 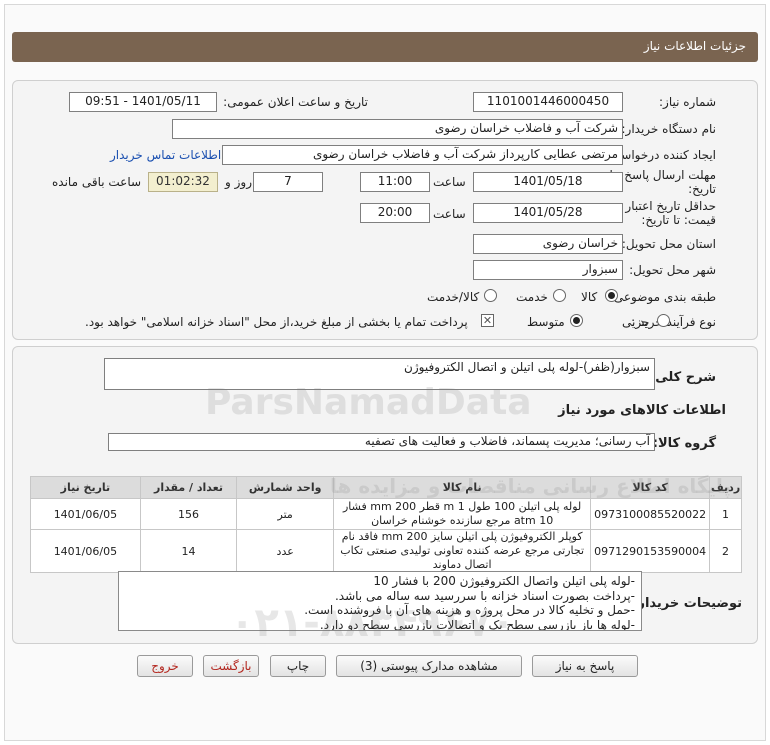 I want to click on deadline-time-field: 11:00, so click(x=395, y=182).